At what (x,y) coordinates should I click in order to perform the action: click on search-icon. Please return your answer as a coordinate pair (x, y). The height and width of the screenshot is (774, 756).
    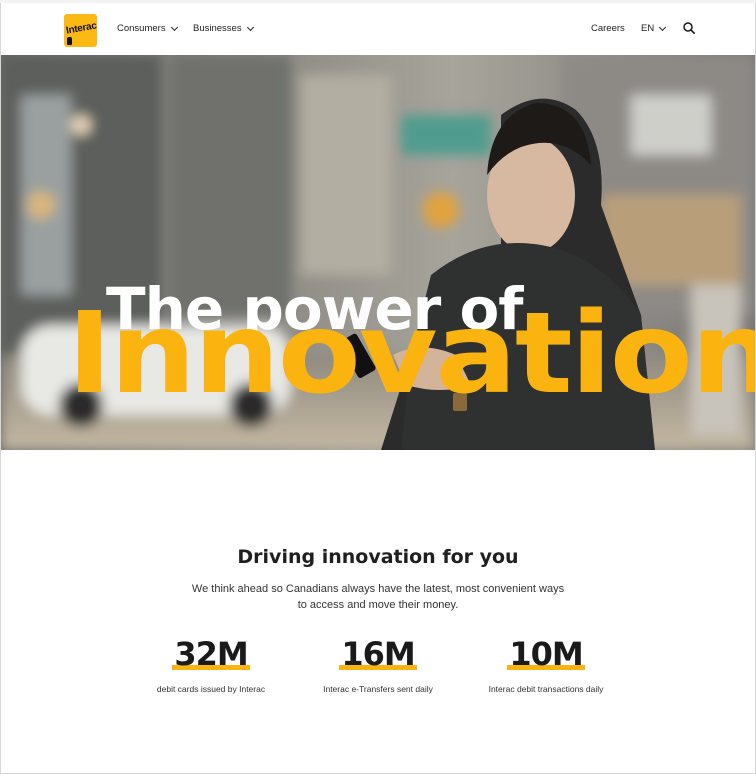
    Looking at the image, I should click on (689, 28).